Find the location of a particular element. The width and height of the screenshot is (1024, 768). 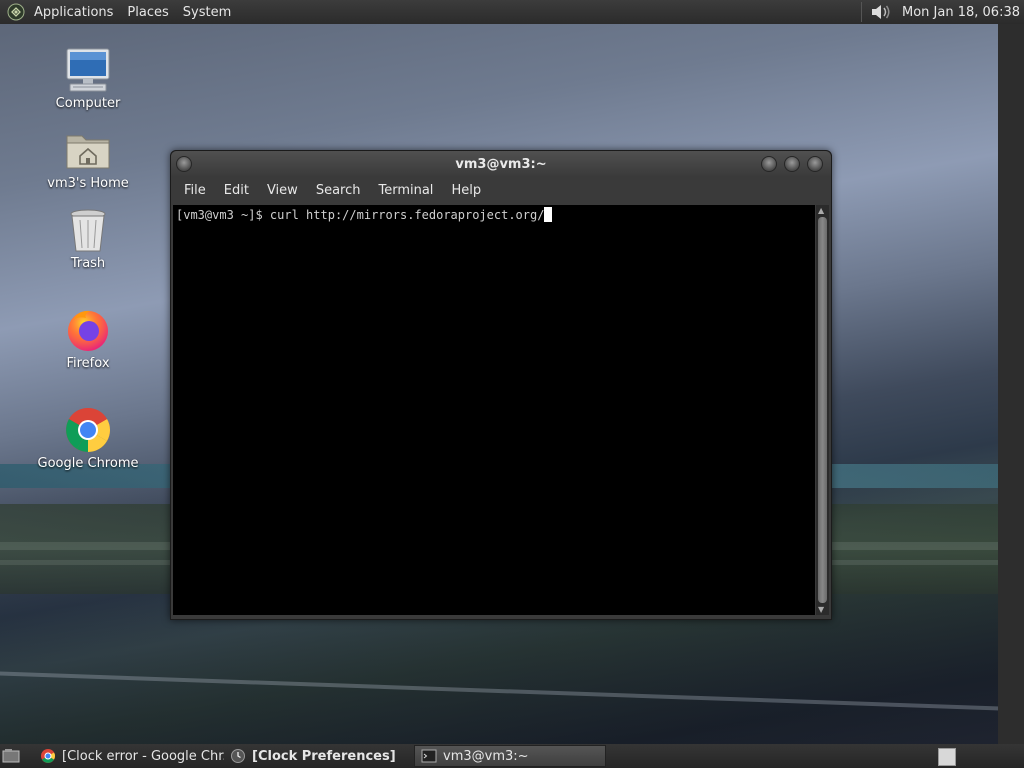

window-titlebar: vm3@vm3:~ is located at coordinates (501, 164).